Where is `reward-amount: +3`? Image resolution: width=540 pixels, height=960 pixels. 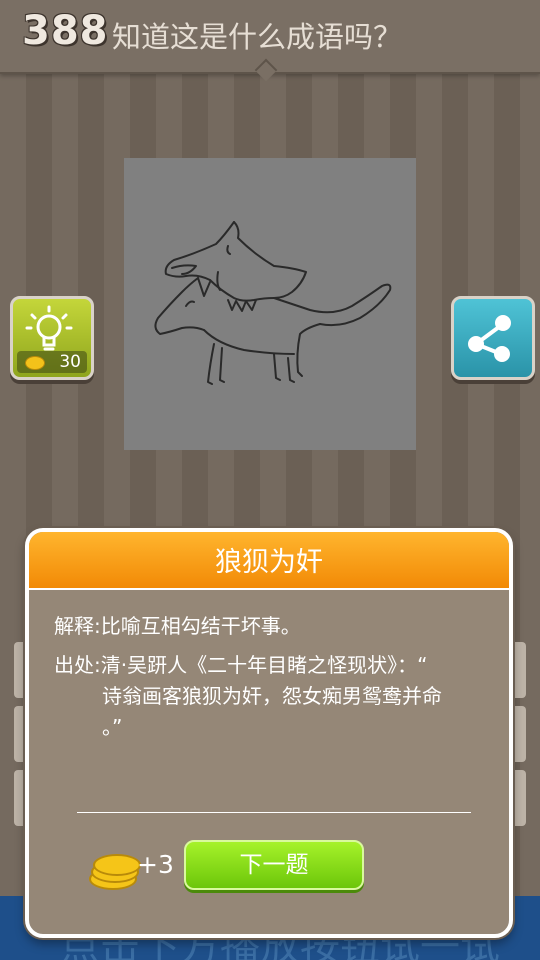 reward-amount: +3 is located at coordinates (155, 864).